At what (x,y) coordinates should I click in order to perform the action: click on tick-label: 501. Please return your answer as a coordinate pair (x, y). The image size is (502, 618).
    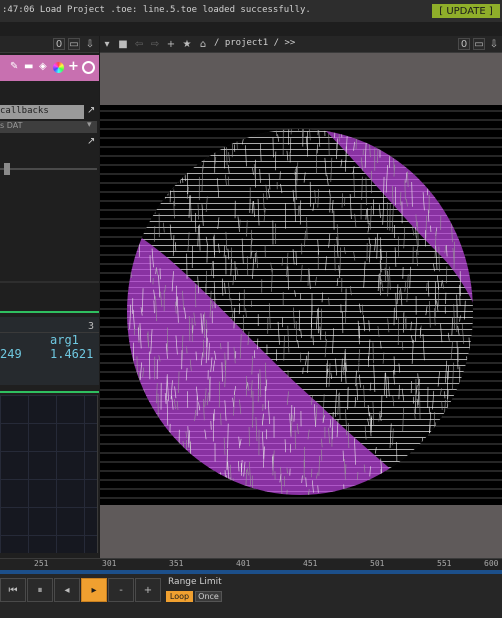
    Looking at the image, I should click on (377, 563).